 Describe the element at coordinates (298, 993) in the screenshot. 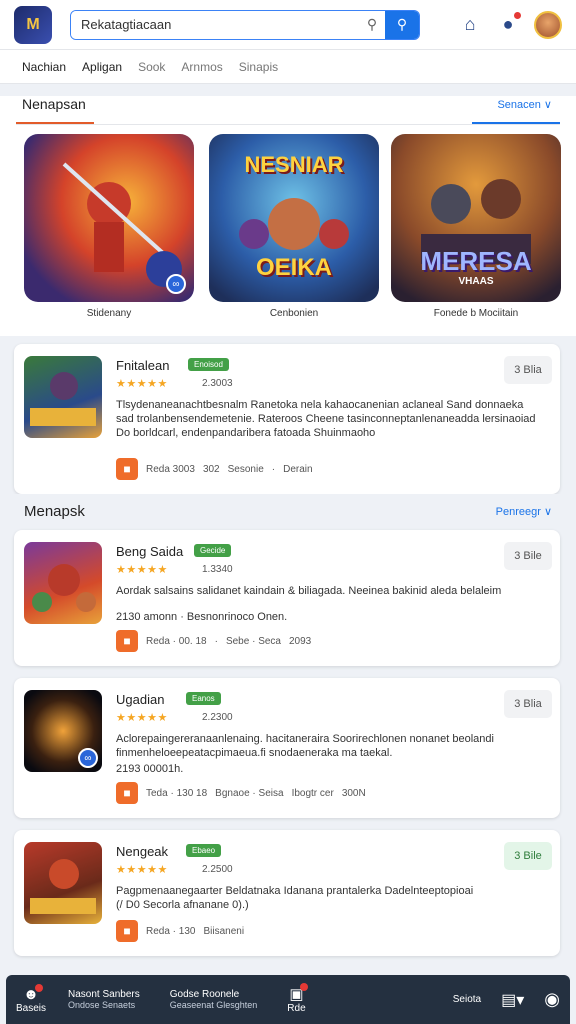

I see `bag-icon: ▣` at that location.